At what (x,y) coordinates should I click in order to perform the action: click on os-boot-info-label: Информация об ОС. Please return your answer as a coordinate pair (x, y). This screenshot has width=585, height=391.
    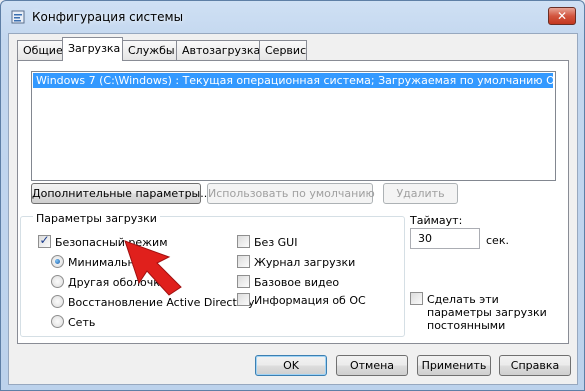
    Looking at the image, I should click on (310, 300).